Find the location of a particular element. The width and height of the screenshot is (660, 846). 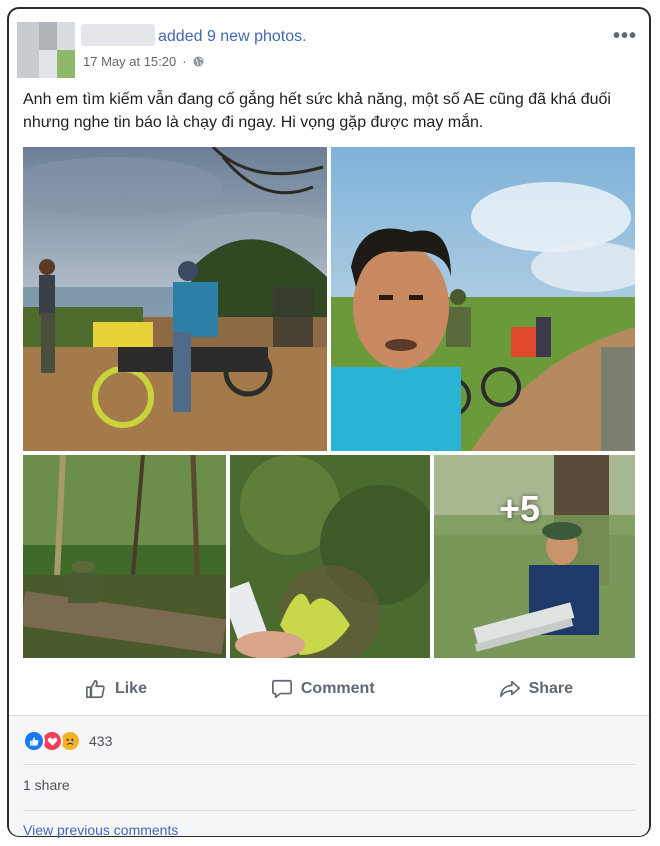

share-icon is located at coordinates (509, 689).